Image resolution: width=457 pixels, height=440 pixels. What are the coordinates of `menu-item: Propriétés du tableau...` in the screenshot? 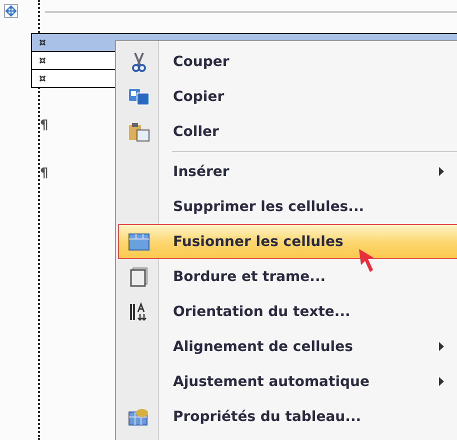 It's located at (287, 416).